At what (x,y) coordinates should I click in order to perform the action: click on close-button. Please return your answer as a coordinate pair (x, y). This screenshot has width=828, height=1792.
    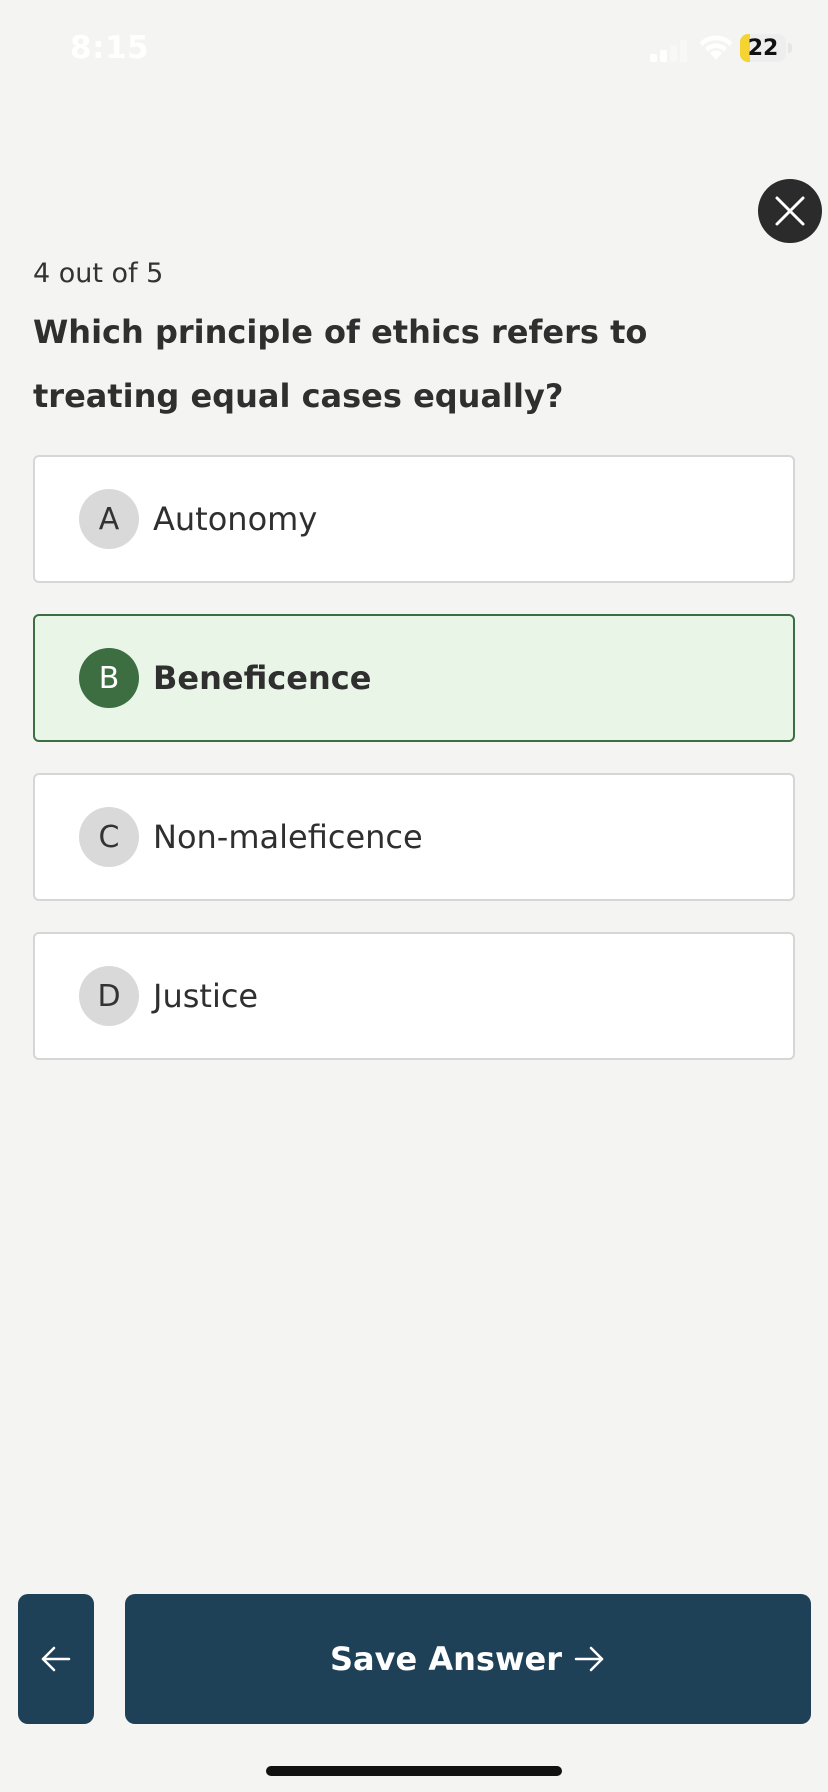
    Looking at the image, I should click on (790, 211).